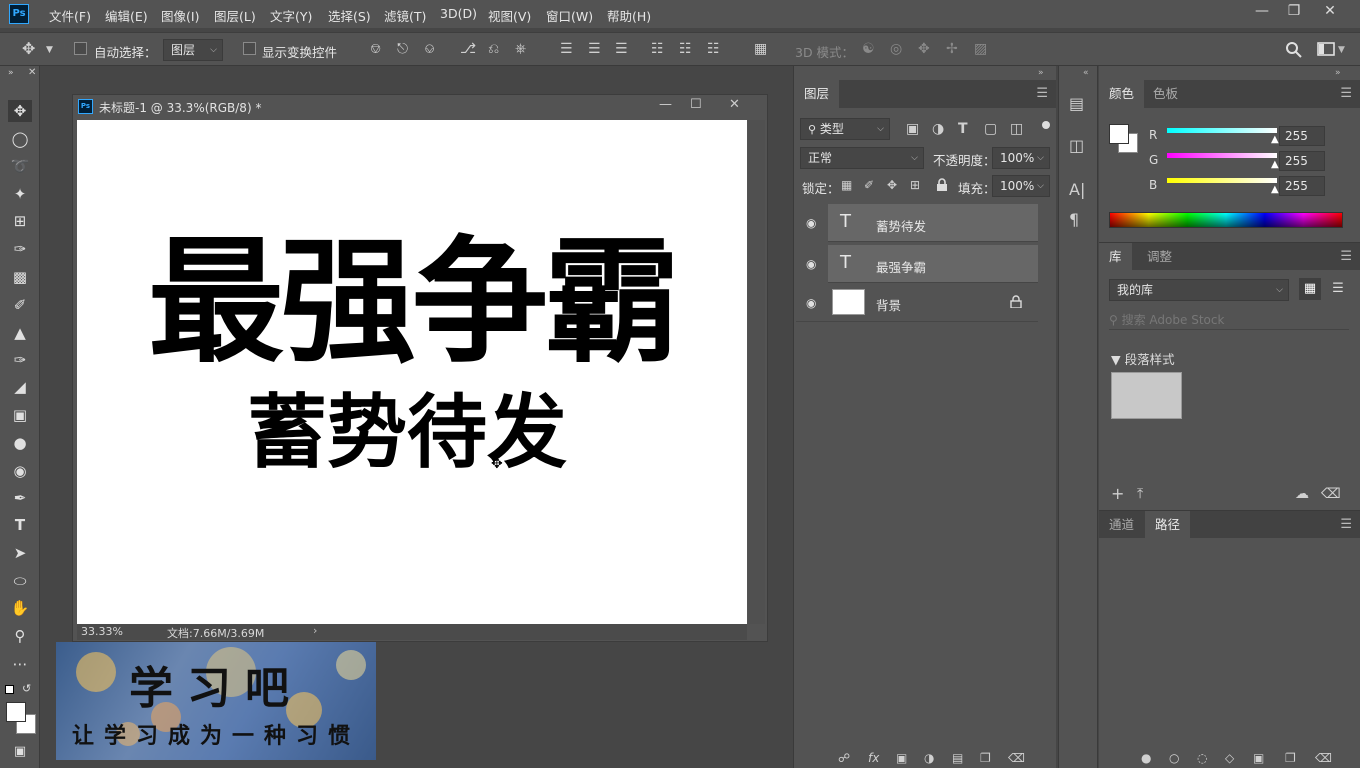  What do you see at coordinates (892, 185) in the screenshot?
I see `lock-position-icon: ✥` at bounding box center [892, 185].